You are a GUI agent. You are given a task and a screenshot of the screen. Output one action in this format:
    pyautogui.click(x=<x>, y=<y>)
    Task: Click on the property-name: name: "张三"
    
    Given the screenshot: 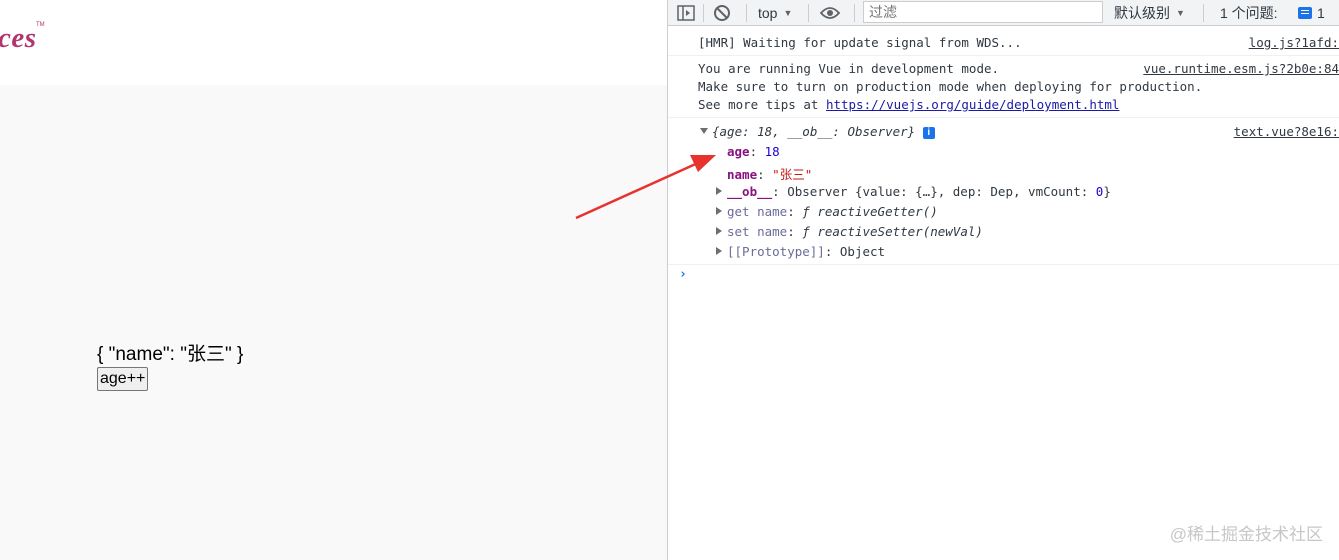 What is the action you would take?
    pyautogui.click(x=770, y=174)
    